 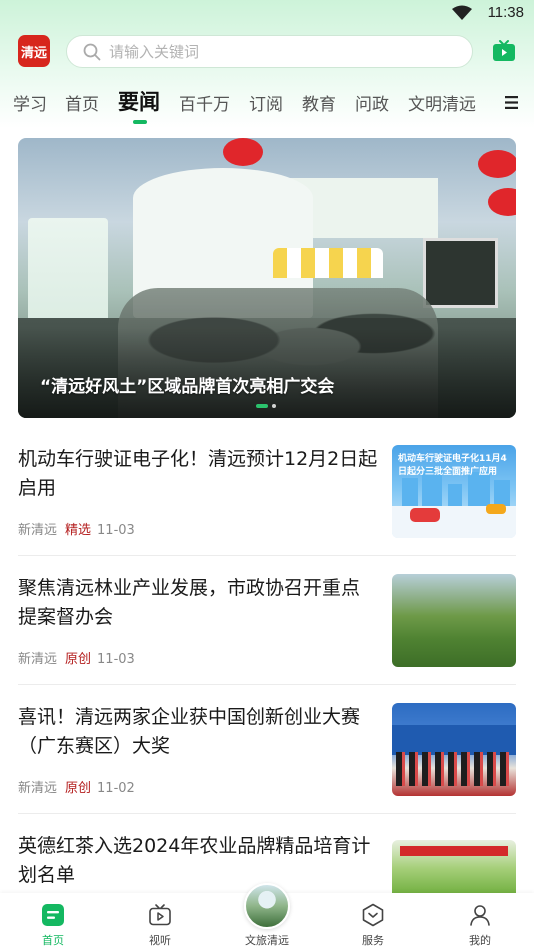 I want to click on thumb-stage, so click(x=454, y=740).